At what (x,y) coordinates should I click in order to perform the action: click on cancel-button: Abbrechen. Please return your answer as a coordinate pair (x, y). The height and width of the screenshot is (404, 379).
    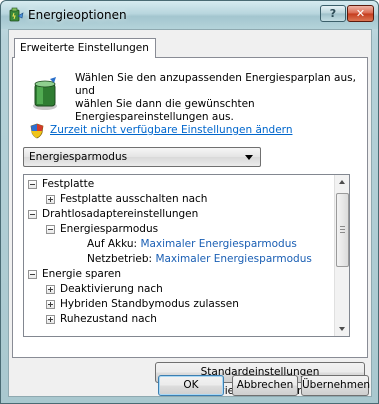
    Looking at the image, I should click on (265, 385).